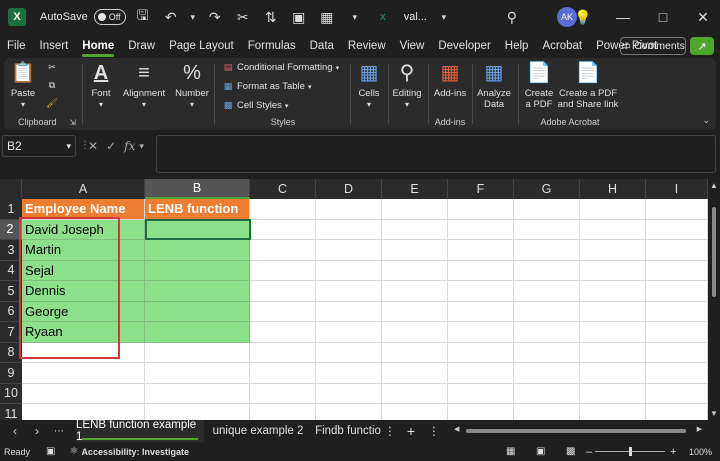  Describe the element at coordinates (143, 17) in the screenshot. I see `save-icon: 🖫` at that location.